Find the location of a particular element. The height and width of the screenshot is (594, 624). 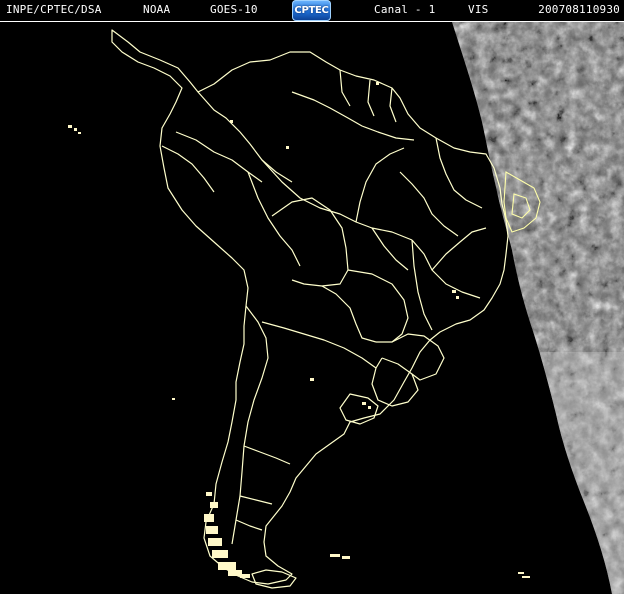

satellite-label: GOES-10 is located at coordinates (234, 9).